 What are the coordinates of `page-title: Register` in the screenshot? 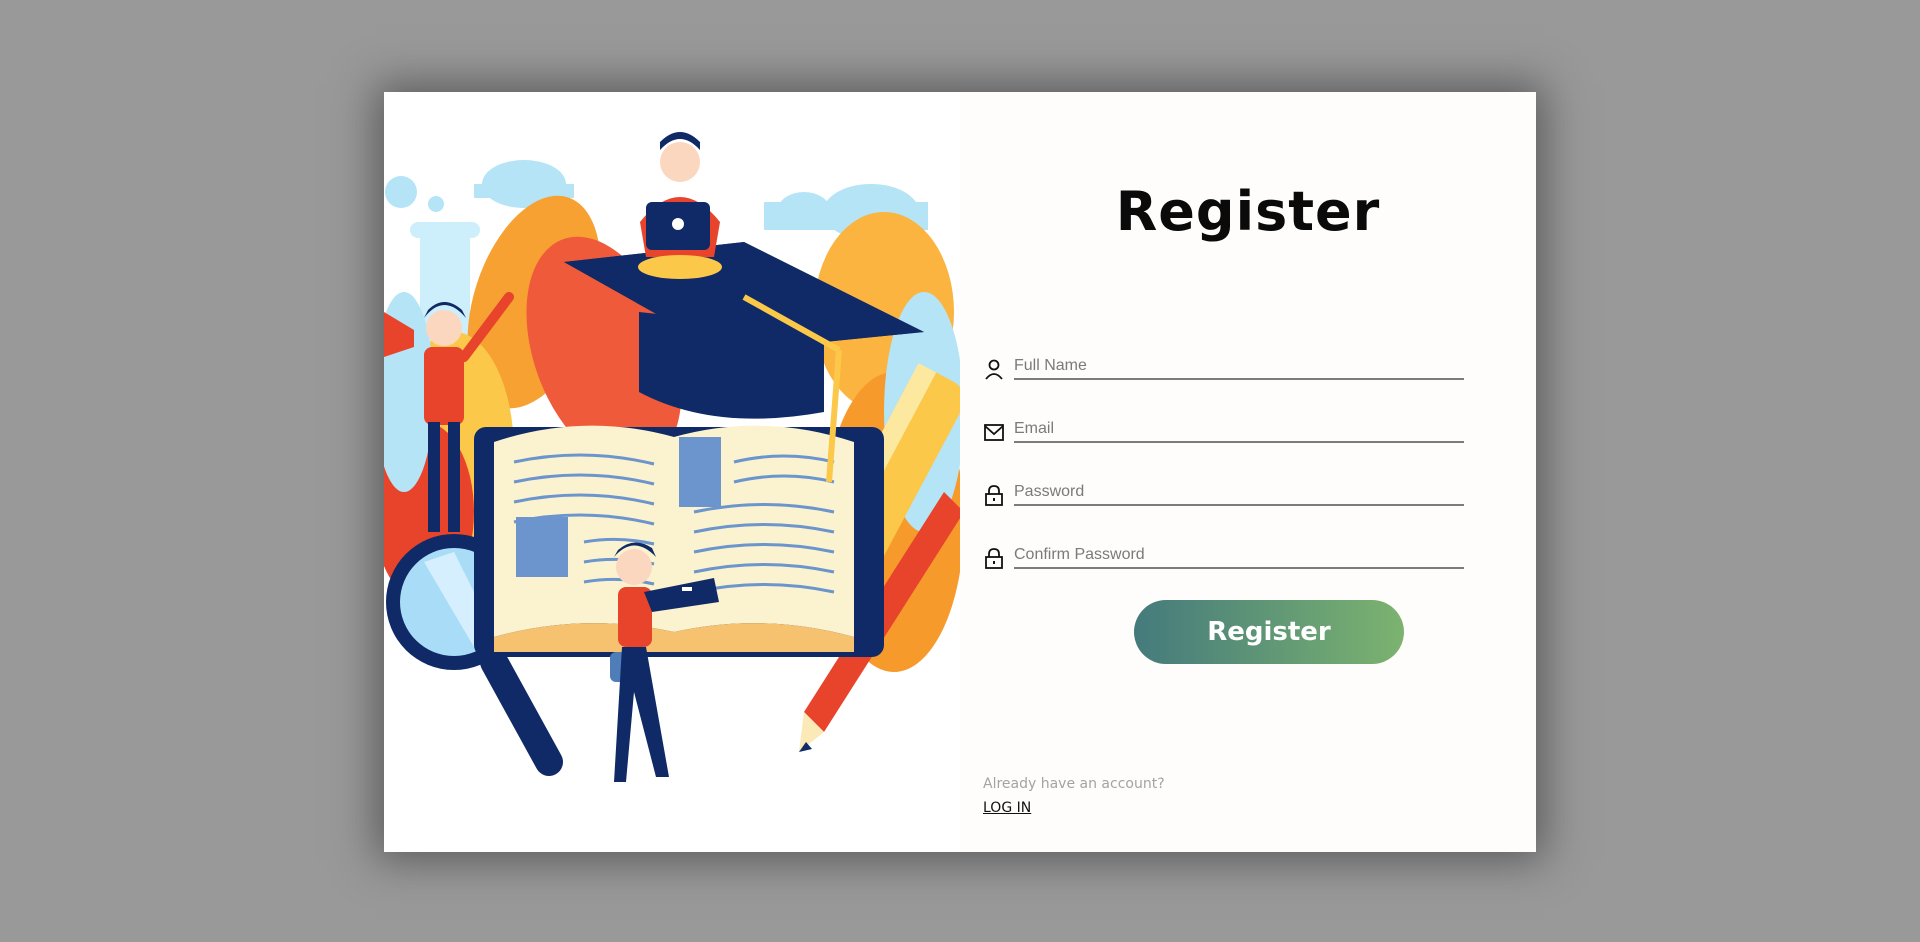 It's located at (1248, 211).